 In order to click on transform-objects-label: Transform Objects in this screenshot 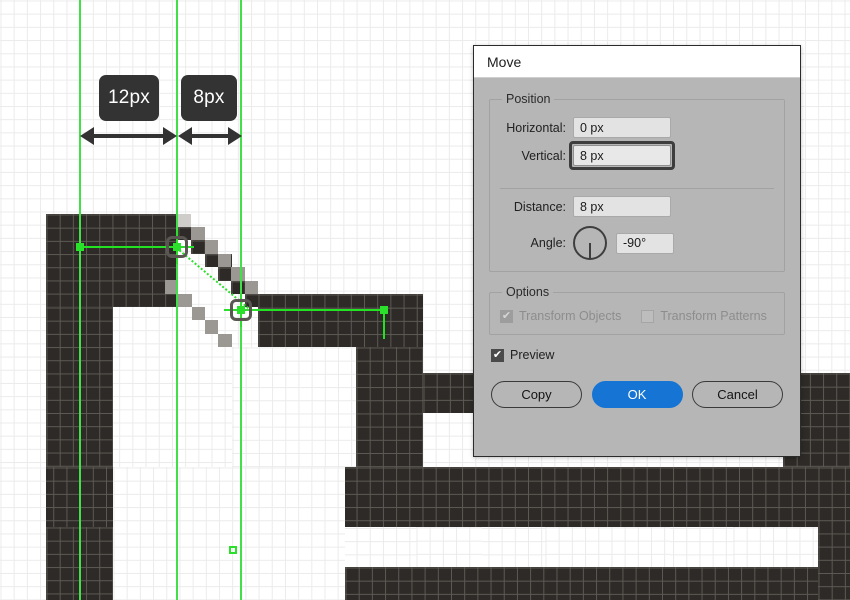, I will do `click(570, 316)`.